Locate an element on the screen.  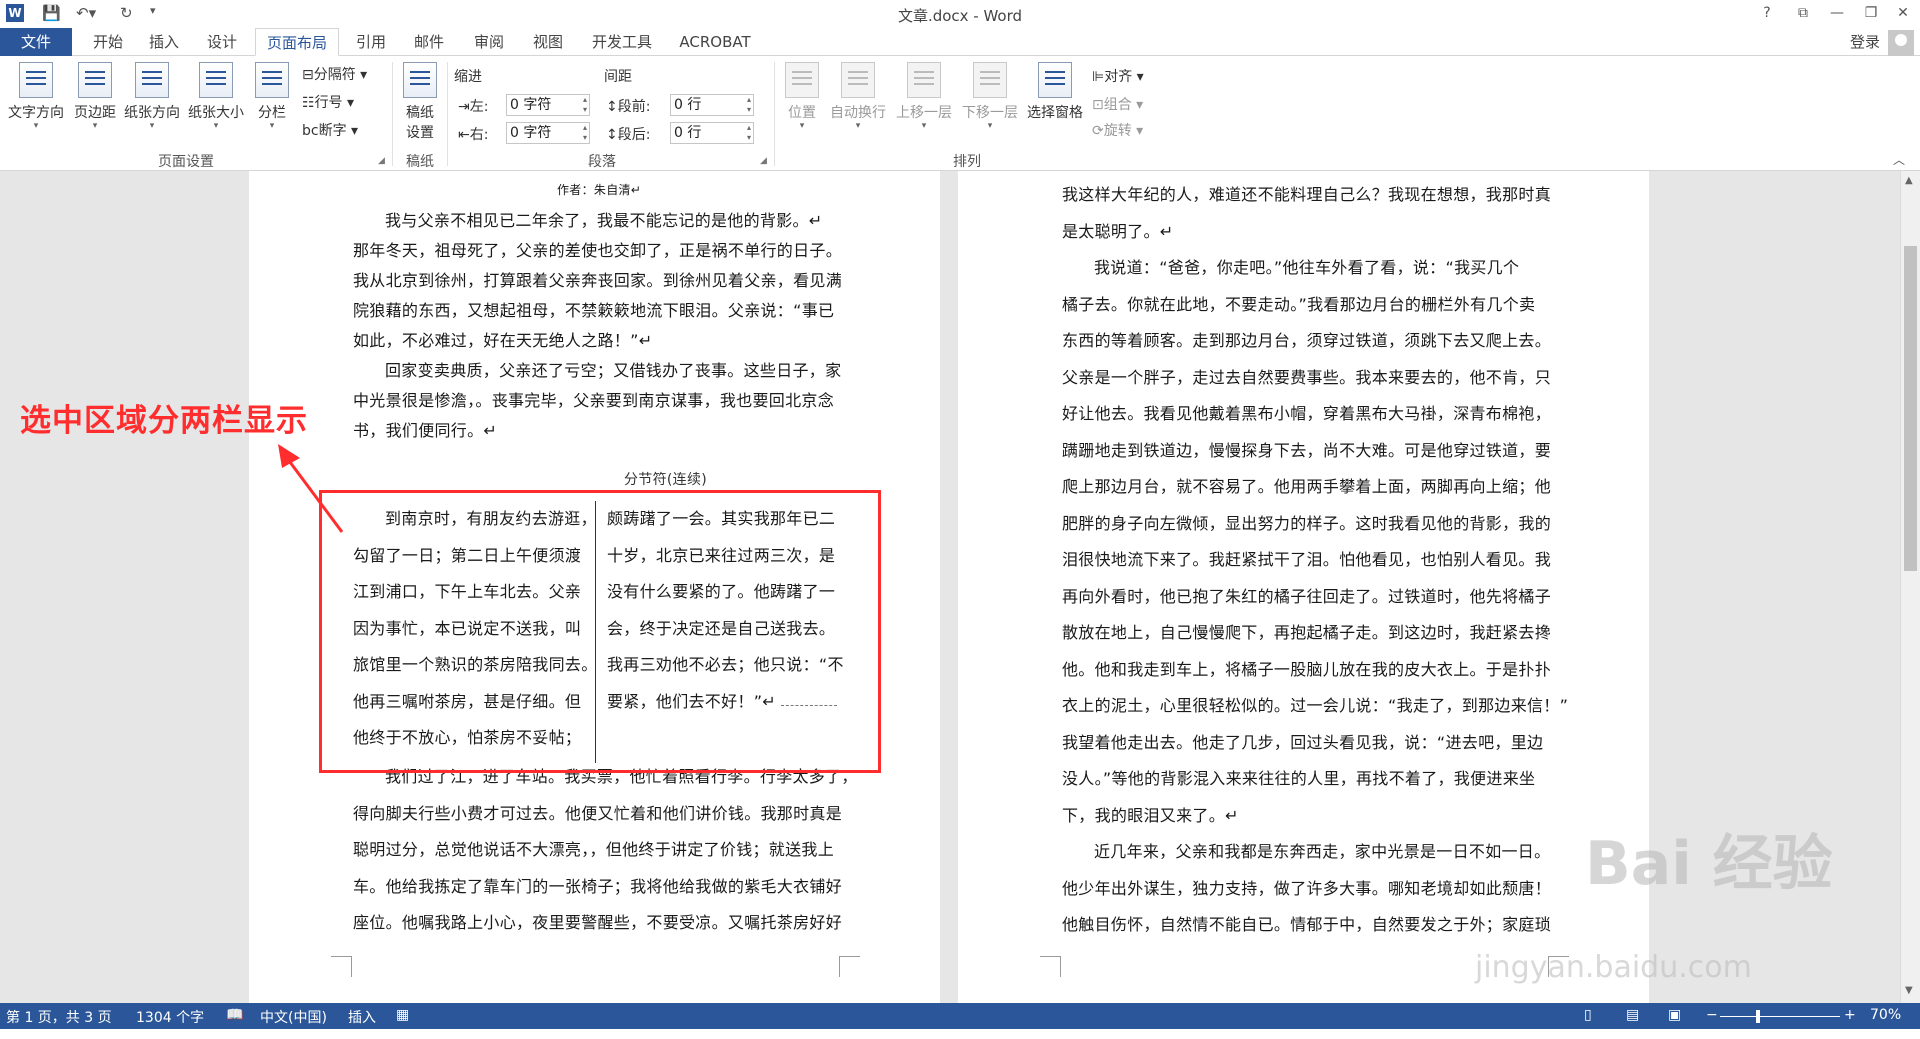
breaks-icon: ⊟ is located at coordinates (308, 75).